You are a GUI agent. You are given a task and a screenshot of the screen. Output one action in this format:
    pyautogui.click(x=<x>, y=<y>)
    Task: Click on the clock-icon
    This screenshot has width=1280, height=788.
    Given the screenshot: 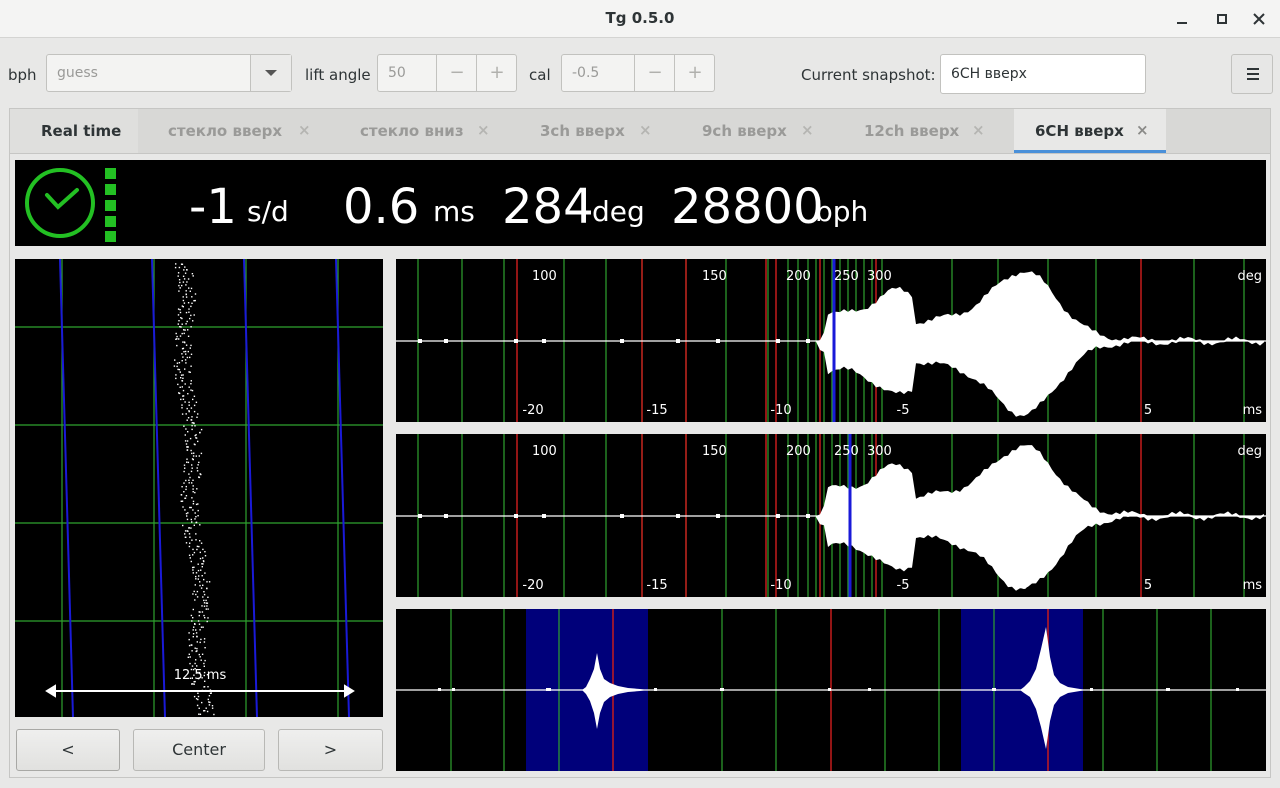 What is the action you would take?
    pyautogui.click(x=70, y=205)
    